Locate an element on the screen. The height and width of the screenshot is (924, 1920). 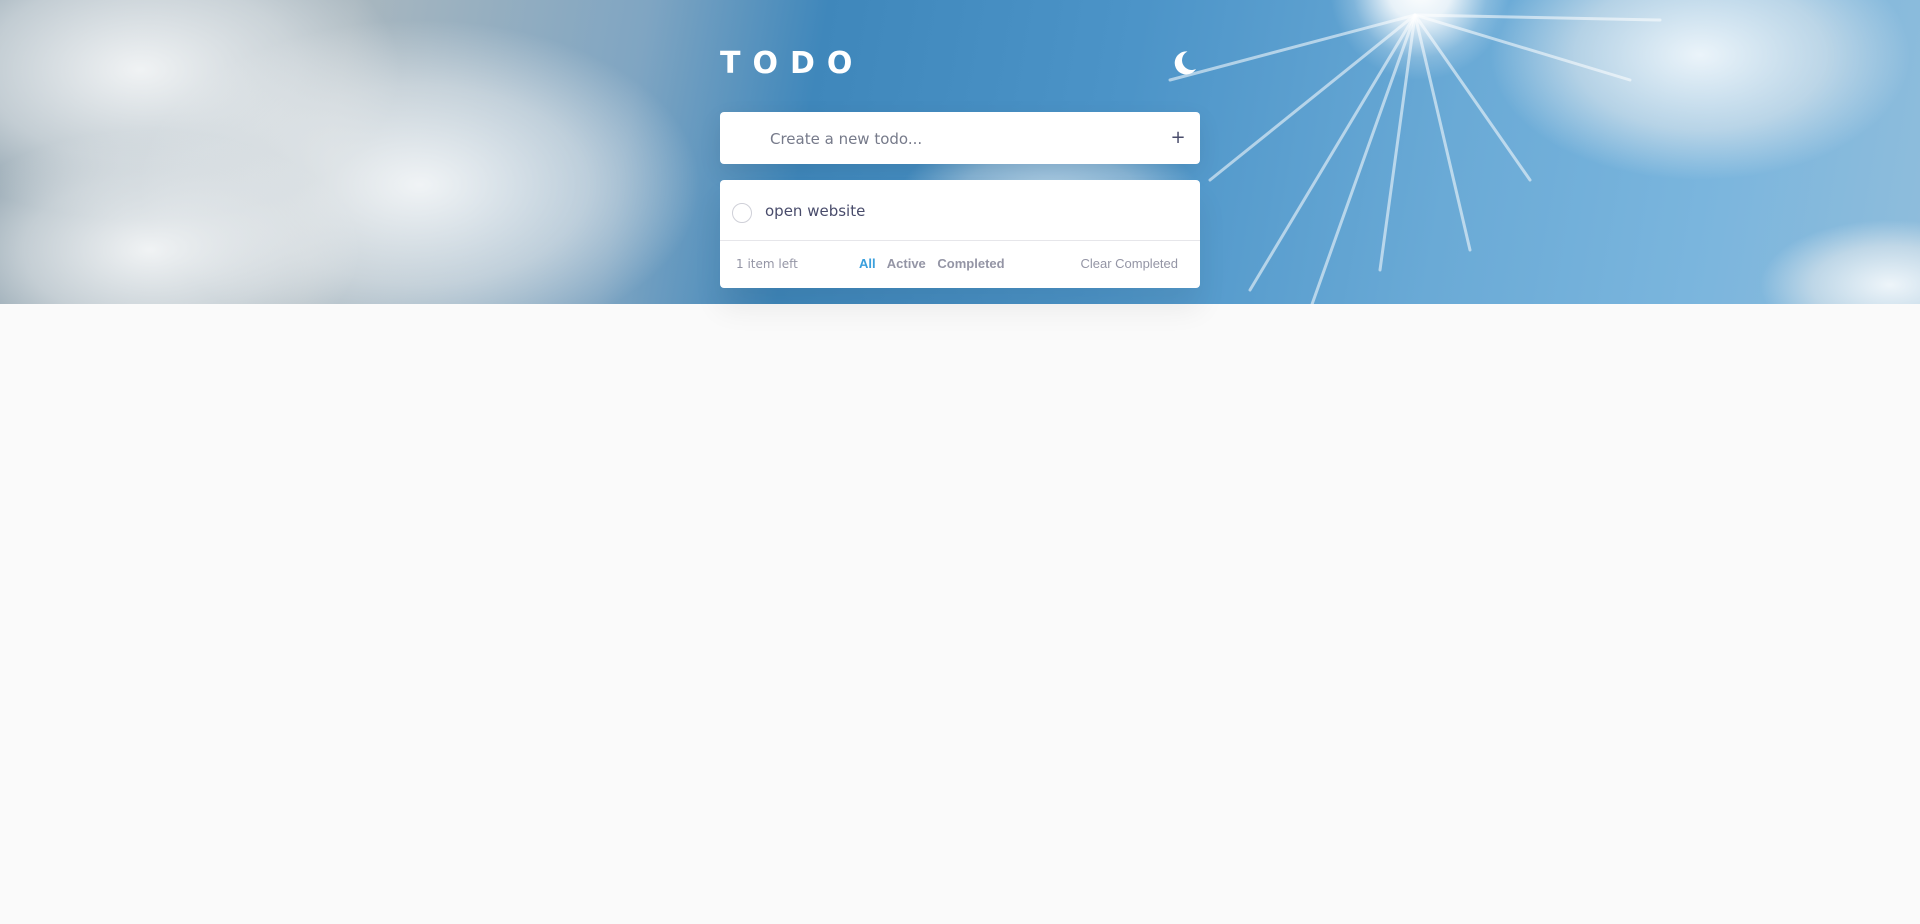
add-todo-button: + is located at coordinates (1178, 138).